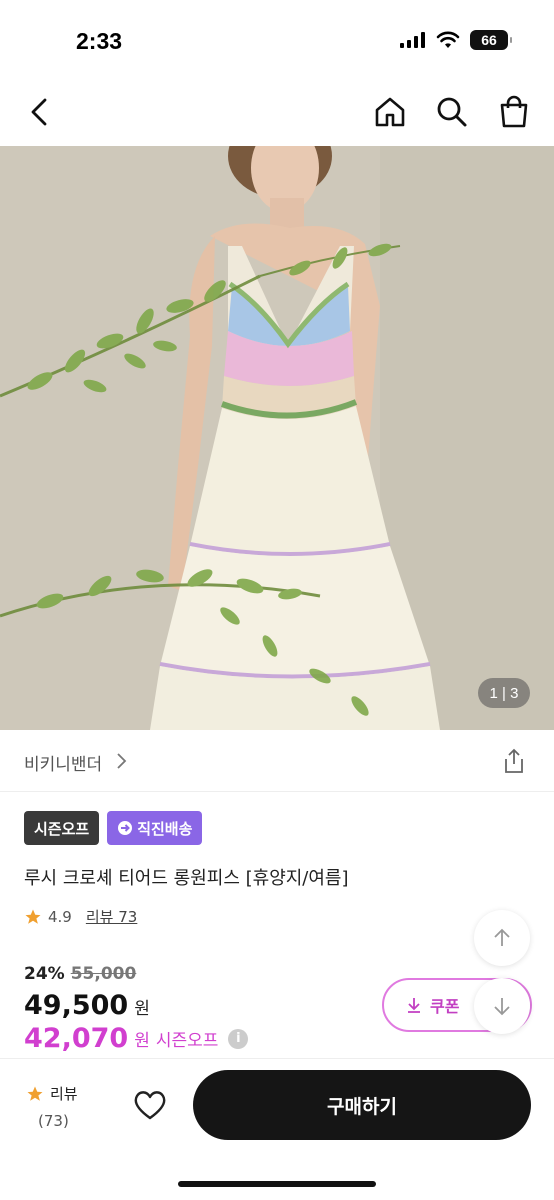 Image resolution: width=554 pixels, height=1200 pixels. Describe the element at coordinates (390, 112) in the screenshot. I see `home-icon` at that location.